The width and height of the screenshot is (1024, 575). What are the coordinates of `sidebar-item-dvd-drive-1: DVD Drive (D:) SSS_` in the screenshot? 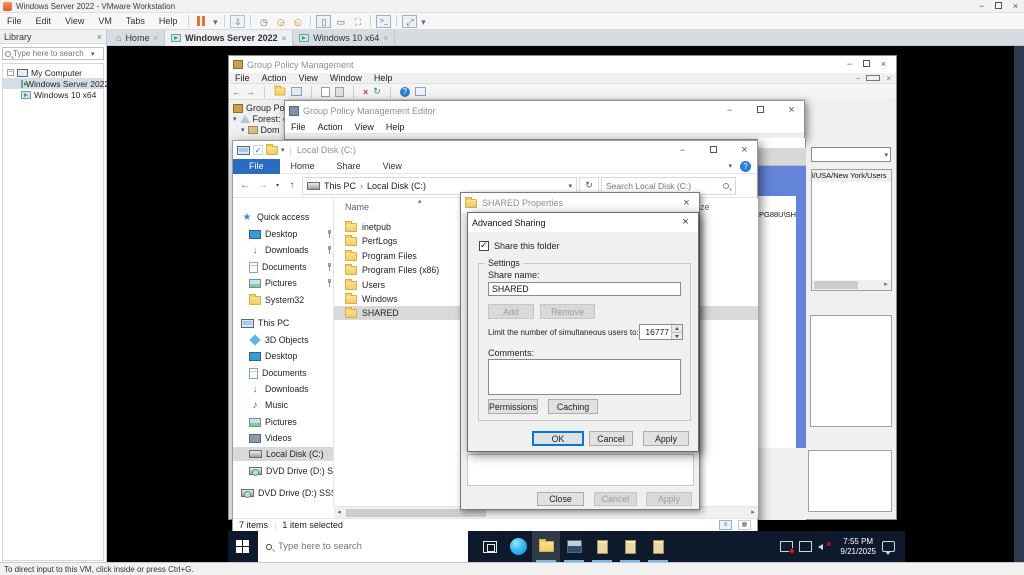 It's located at (291, 471).